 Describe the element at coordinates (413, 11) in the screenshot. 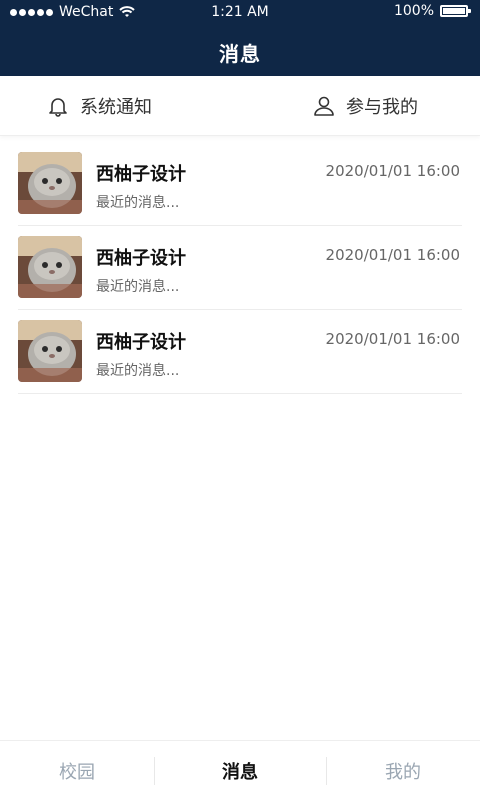

I see `battery-text: 100%` at that location.